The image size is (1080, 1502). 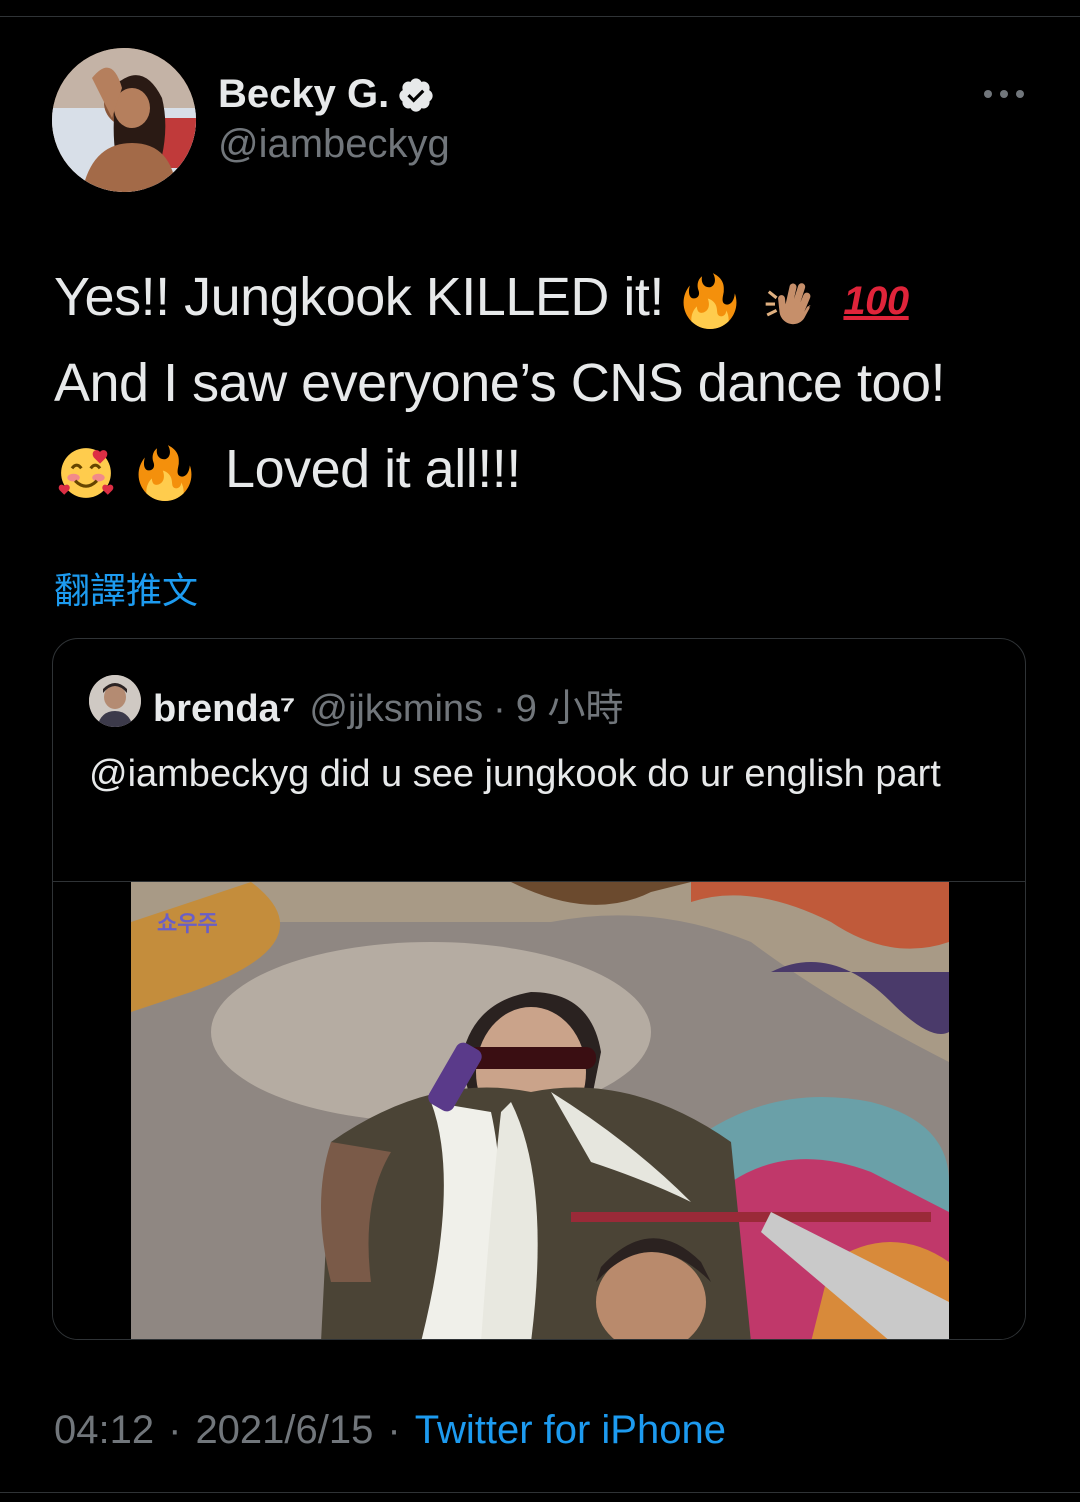 I want to click on smiling-face-with-hearts-icon, so click(x=86, y=472).